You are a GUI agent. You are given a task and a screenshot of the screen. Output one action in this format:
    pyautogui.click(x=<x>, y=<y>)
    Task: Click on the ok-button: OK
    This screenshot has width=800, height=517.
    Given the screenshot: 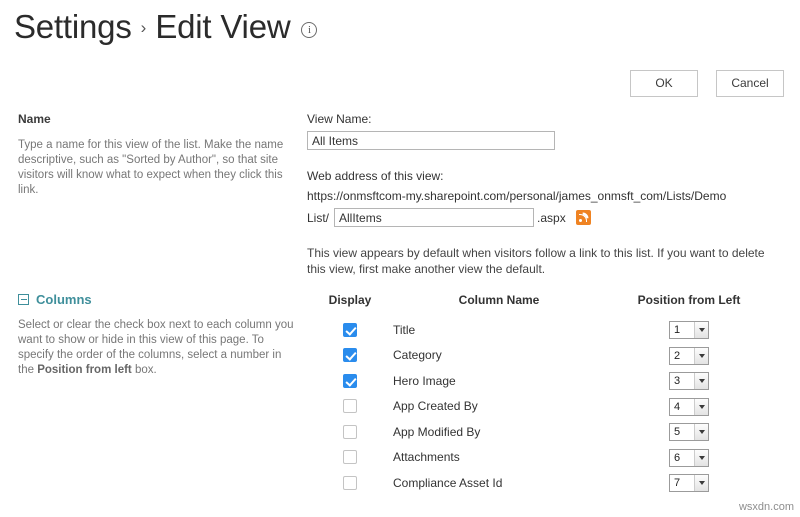 What is the action you would take?
    pyautogui.click(x=664, y=83)
    